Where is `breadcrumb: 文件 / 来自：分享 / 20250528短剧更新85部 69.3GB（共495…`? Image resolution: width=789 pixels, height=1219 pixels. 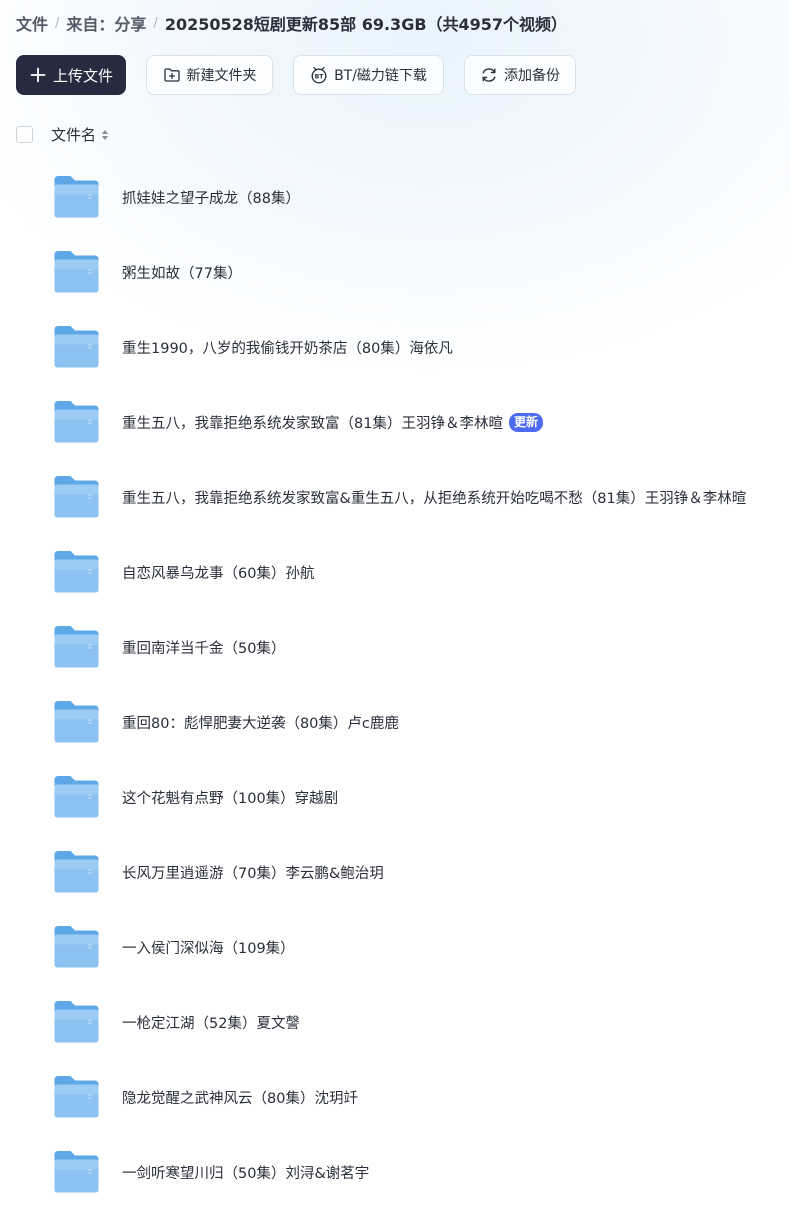
breadcrumb: 文件 / 来自：分享 / 20250528短剧更新85部 69.3GB（共495… is located at coordinates (291, 23).